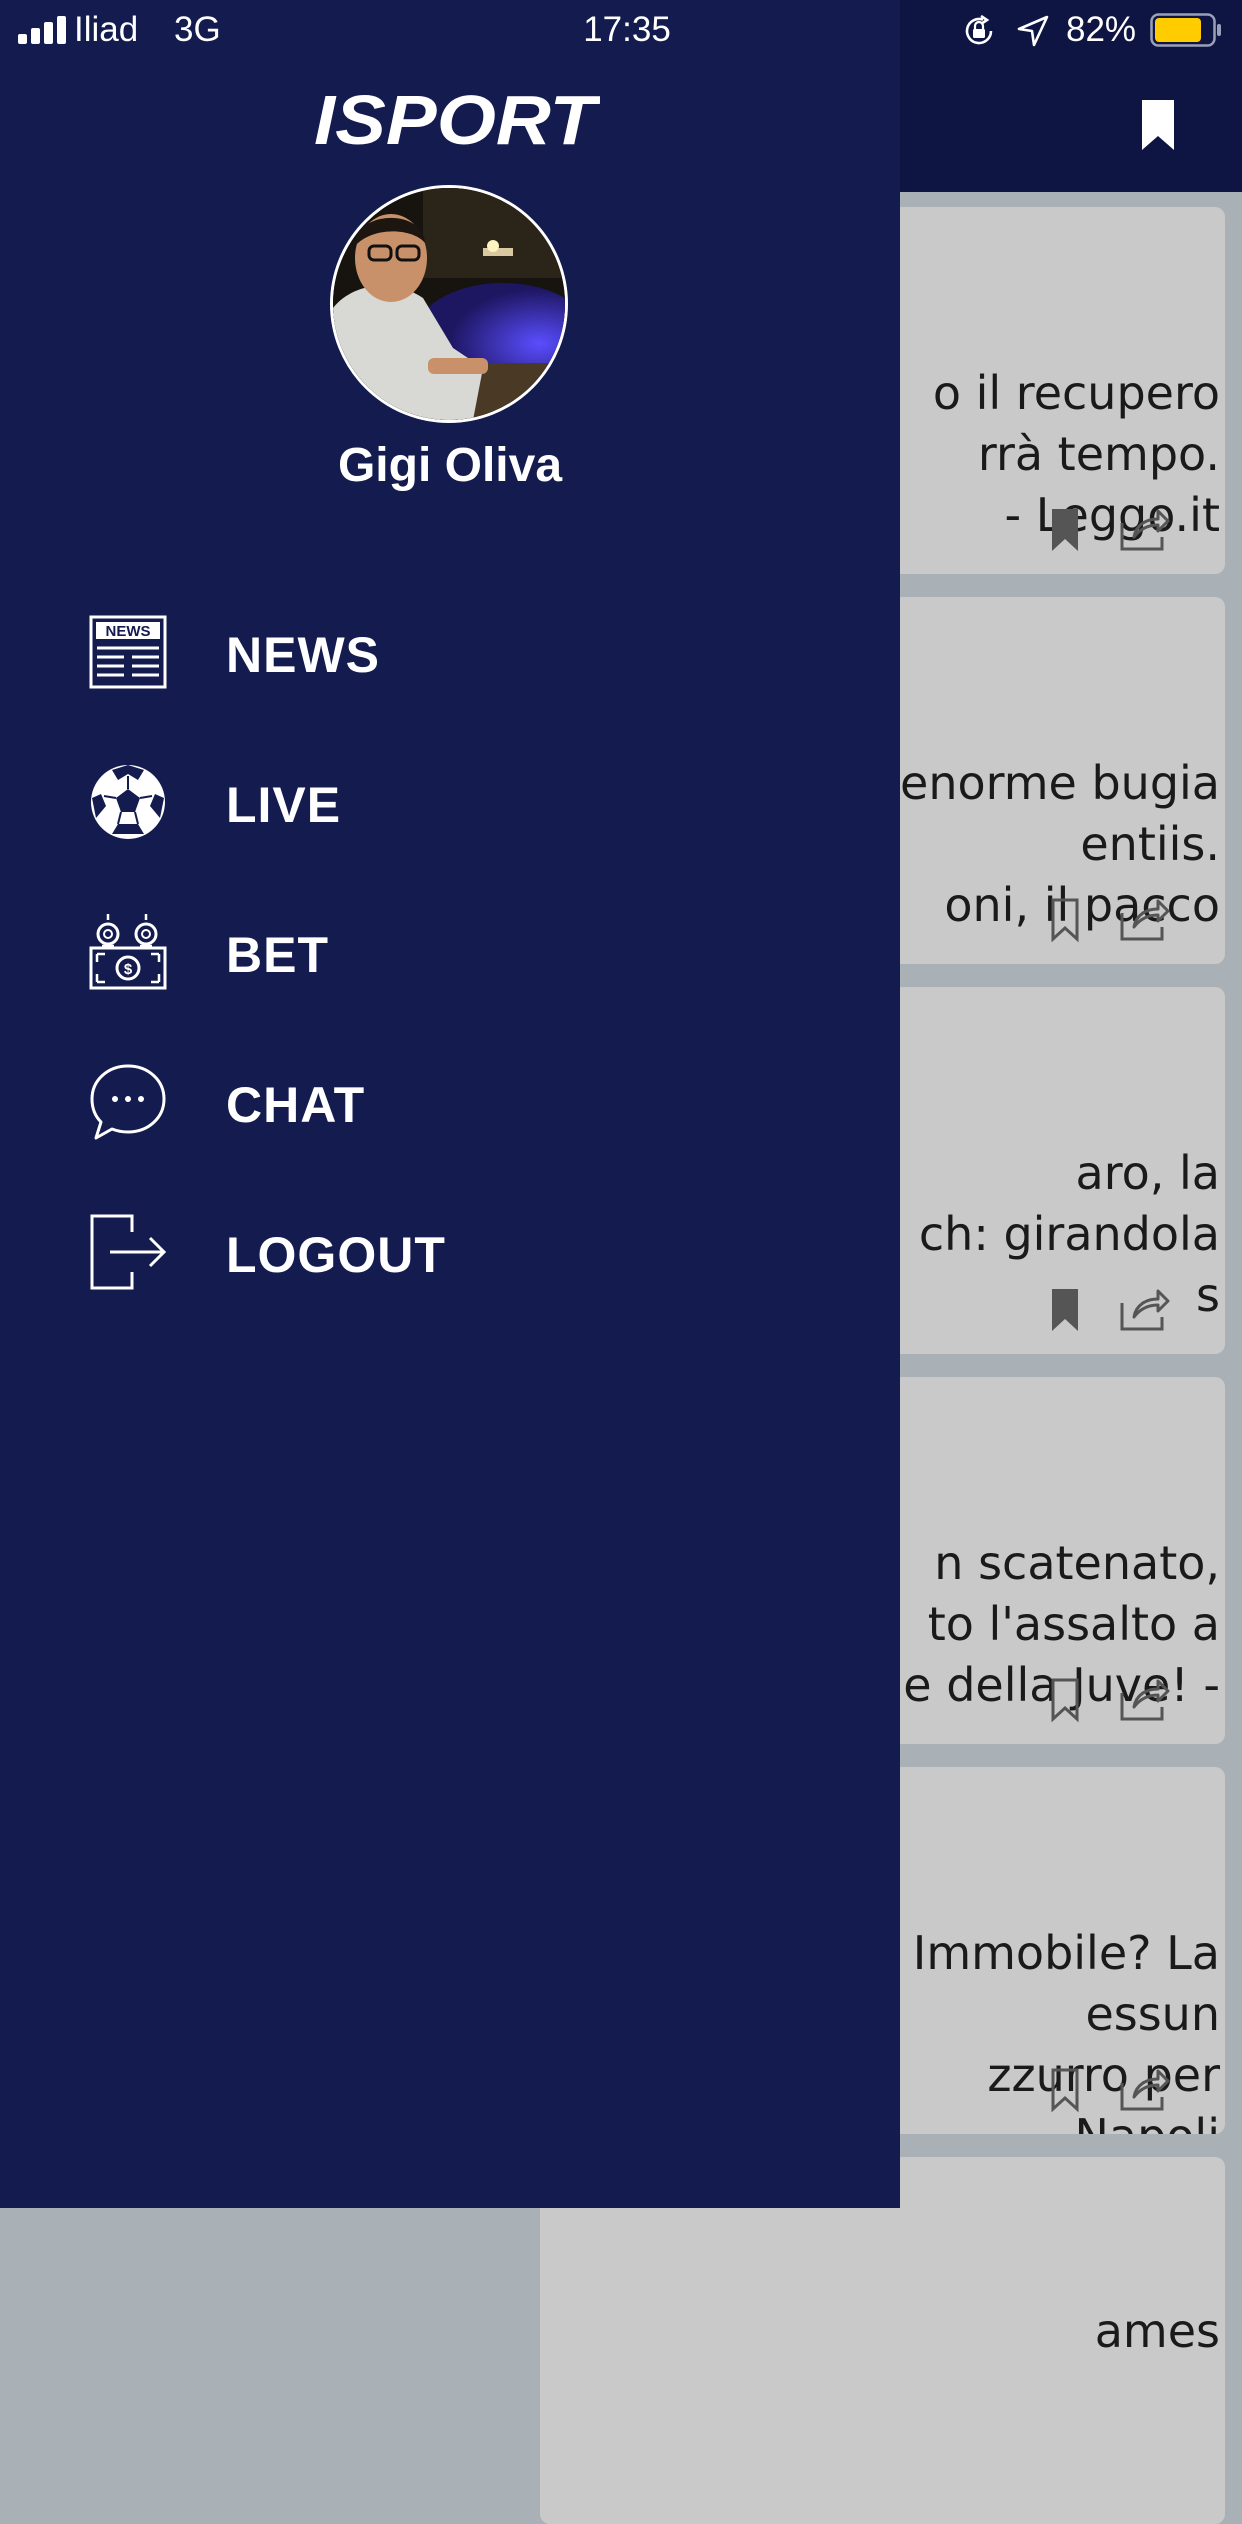 Image resolution: width=1242 pixels, height=2524 pixels. What do you see at coordinates (1157, 2331) in the screenshot?
I see `article-title: ames` at bounding box center [1157, 2331].